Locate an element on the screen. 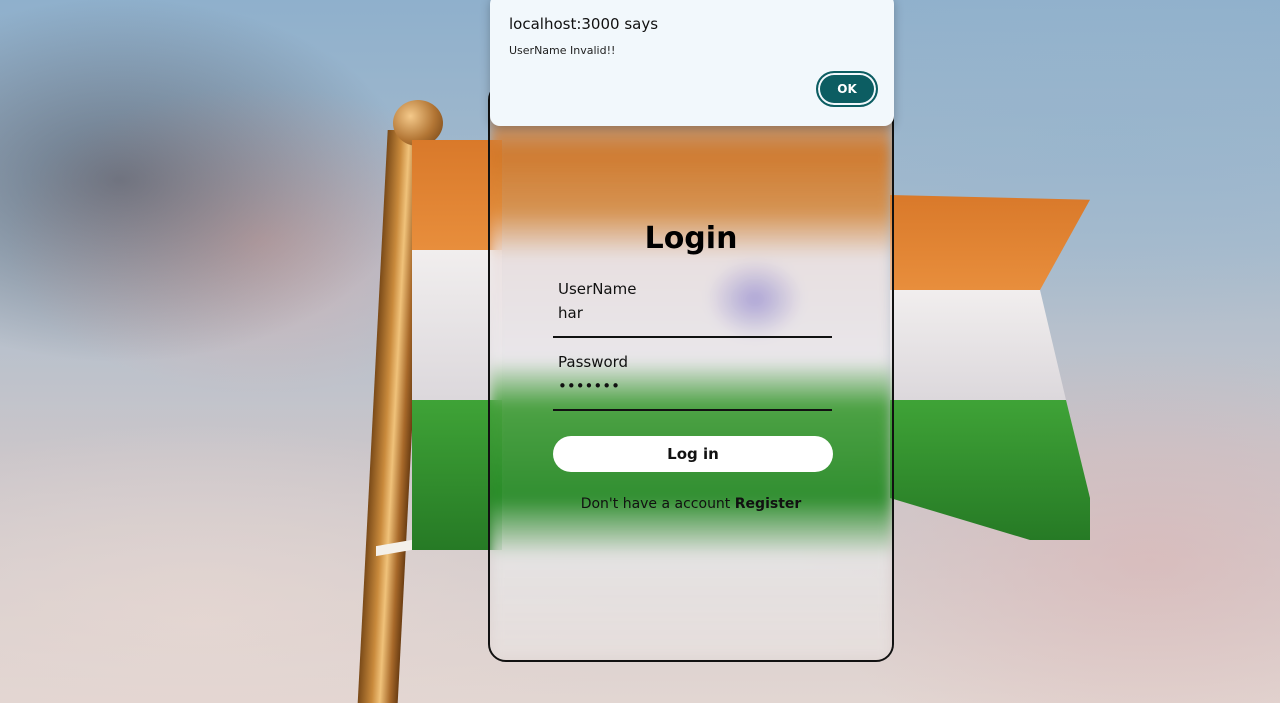  register-prompt-text: Don't have a account is located at coordinates (655, 504).